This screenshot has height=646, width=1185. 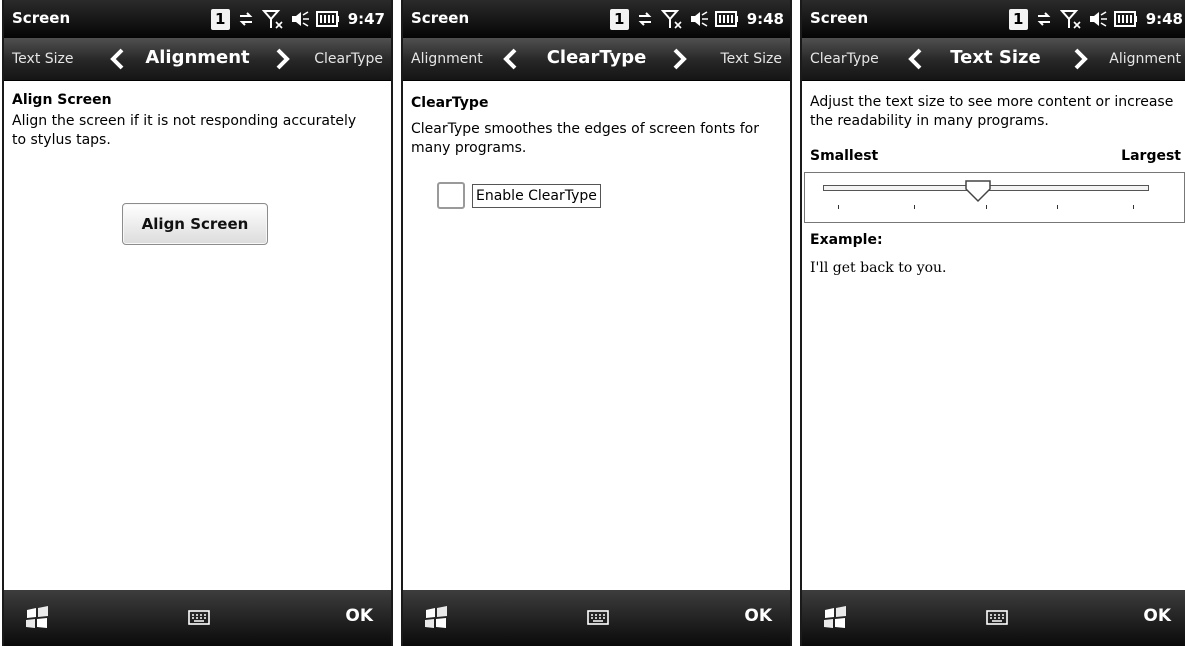 What do you see at coordinates (993, 59) in the screenshot?
I see `settings-tab-bar: ClearType Text Size Alignment` at bounding box center [993, 59].